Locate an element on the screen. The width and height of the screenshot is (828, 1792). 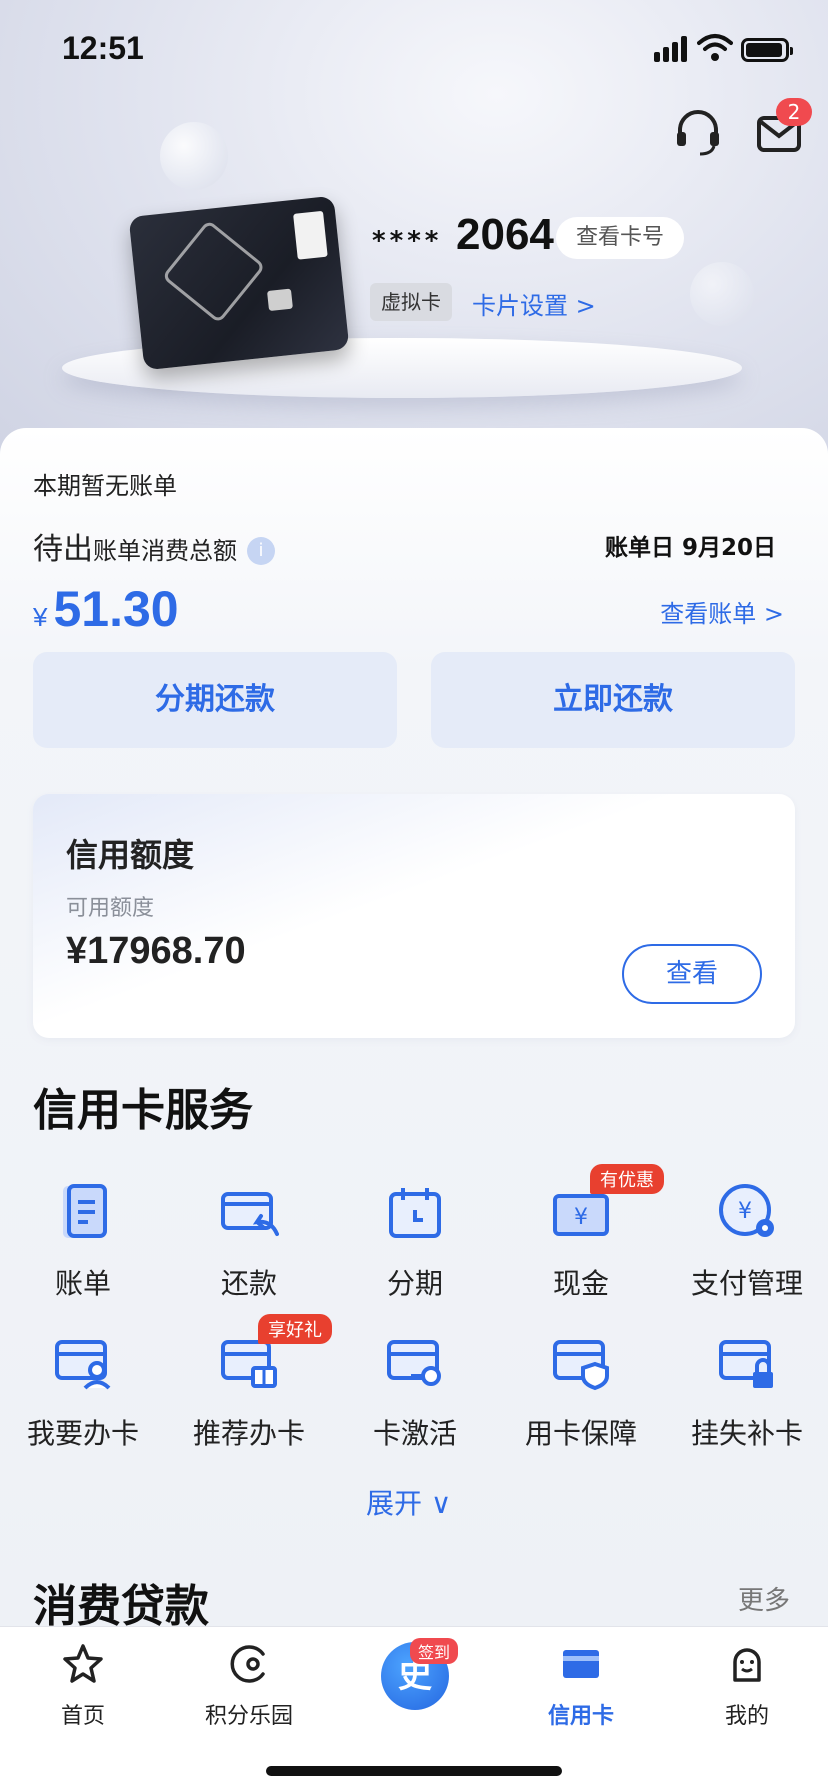
status-bar: 12:51 is located at coordinates (414, 50).